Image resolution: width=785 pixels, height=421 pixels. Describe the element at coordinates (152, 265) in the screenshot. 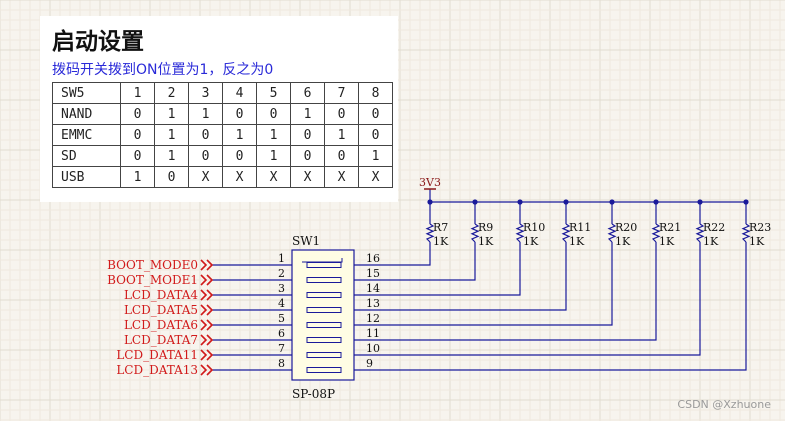

I see `net-label: BOOT_MODE0` at that location.